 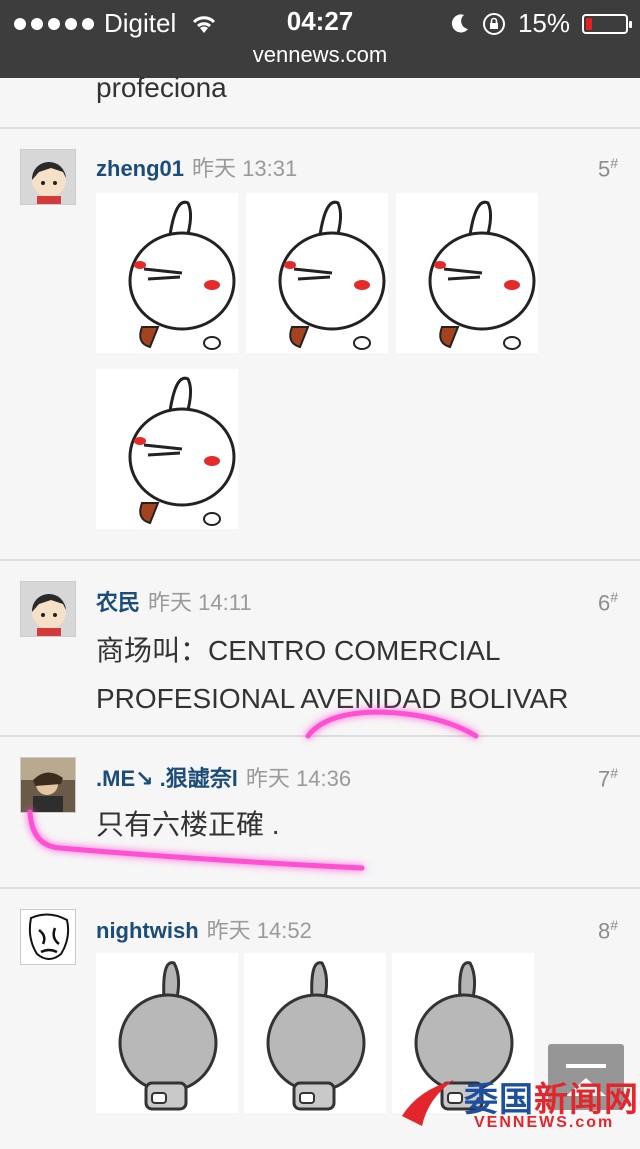 I want to click on url-bar: vennews.com, so click(x=320, y=55).